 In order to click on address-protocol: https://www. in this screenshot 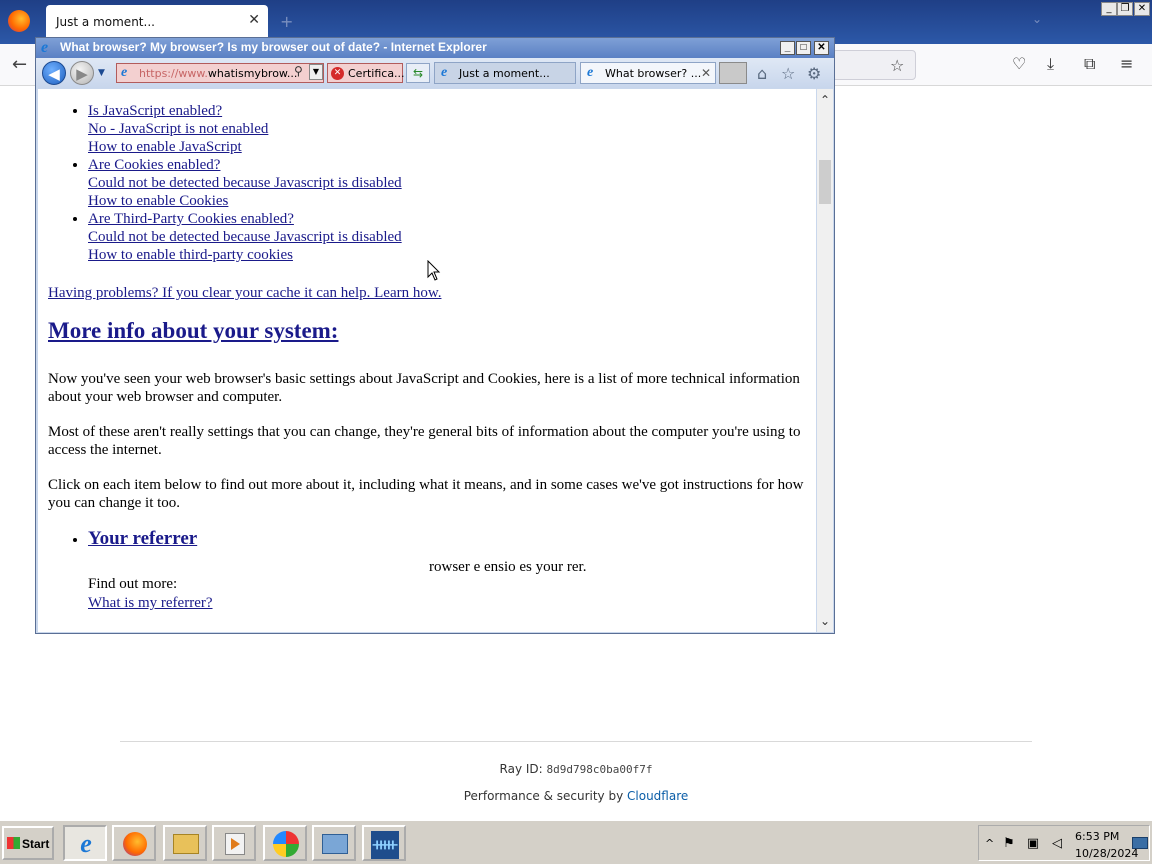, I will do `click(173, 73)`.